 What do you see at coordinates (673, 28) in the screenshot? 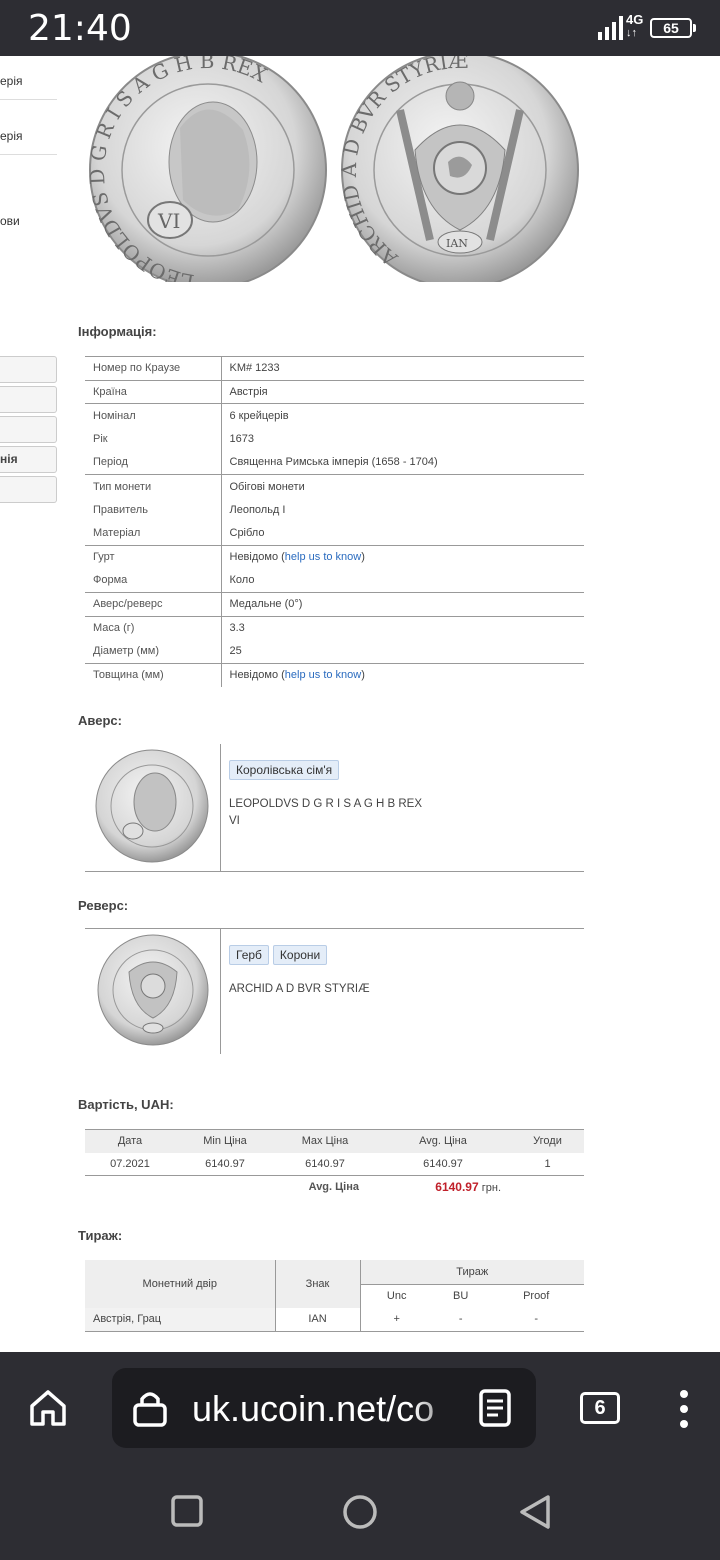
I see `battery-icon: 65` at bounding box center [673, 28].